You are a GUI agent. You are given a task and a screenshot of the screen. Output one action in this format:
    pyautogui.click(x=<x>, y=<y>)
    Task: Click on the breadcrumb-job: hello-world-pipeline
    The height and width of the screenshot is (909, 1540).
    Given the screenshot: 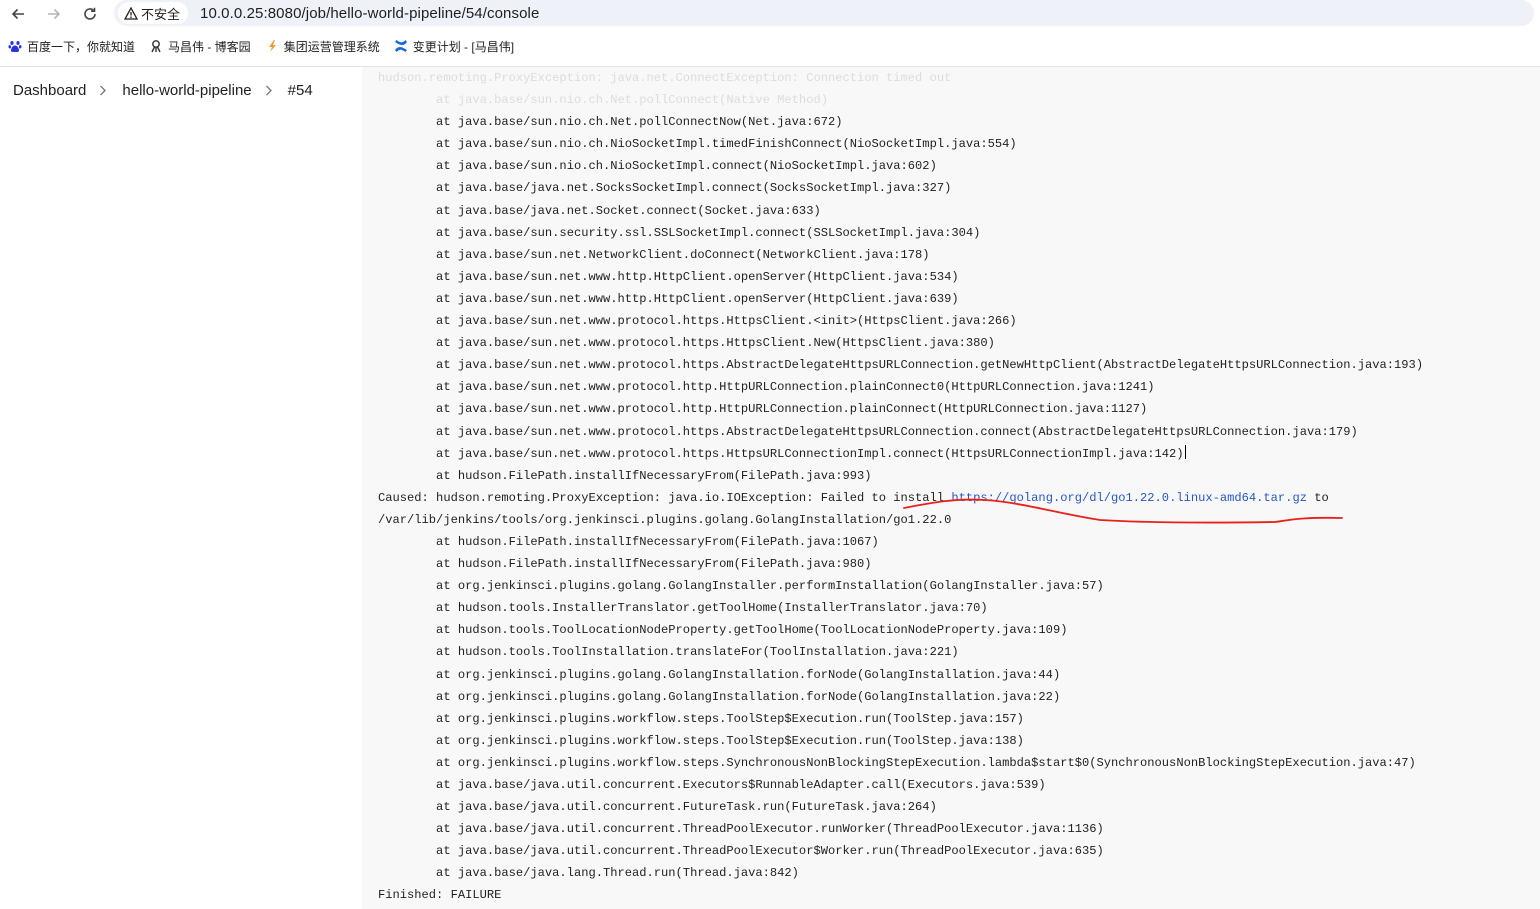 What is the action you would take?
    pyautogui.click(x=180, y=90)
    